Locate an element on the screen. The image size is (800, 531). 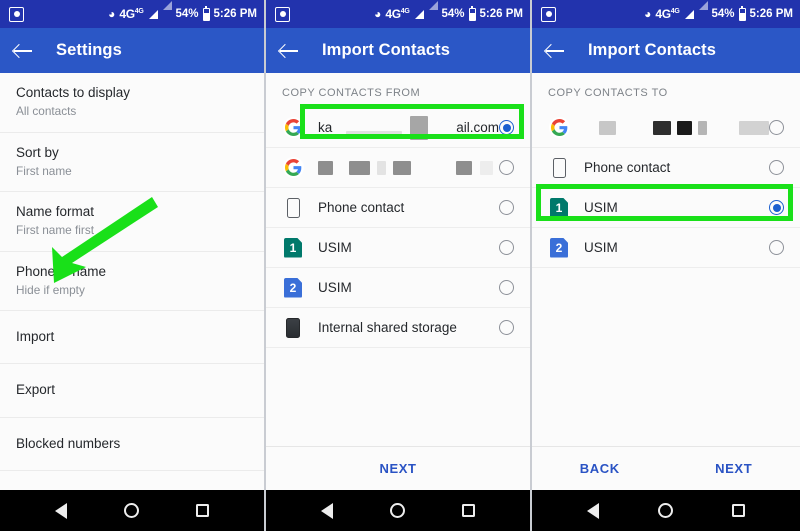
settings-item-about-contacts: About Contacts is located at coordinates (132, 480).